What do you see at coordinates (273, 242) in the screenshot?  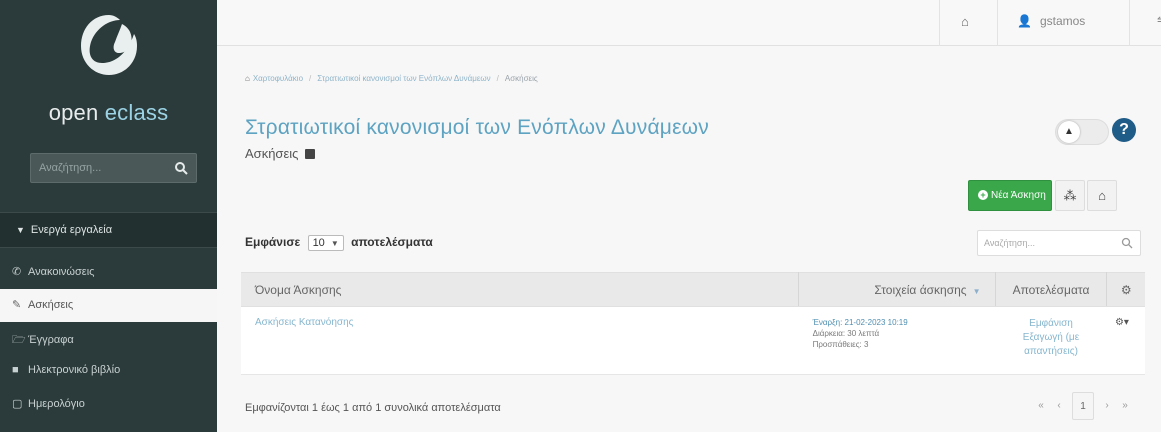 I see `show-prefix: Εμφάνισε` at bounding box center [273, 242].